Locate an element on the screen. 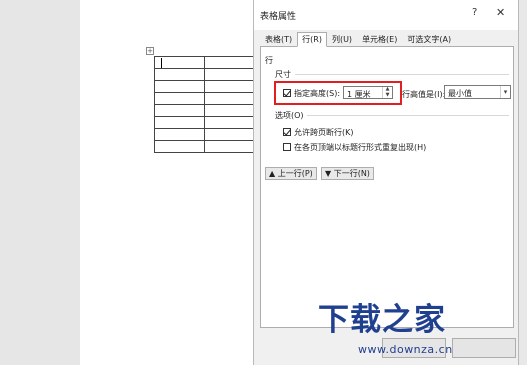  chevron-down-icon: ▾ is located at coordinates (505, 92).